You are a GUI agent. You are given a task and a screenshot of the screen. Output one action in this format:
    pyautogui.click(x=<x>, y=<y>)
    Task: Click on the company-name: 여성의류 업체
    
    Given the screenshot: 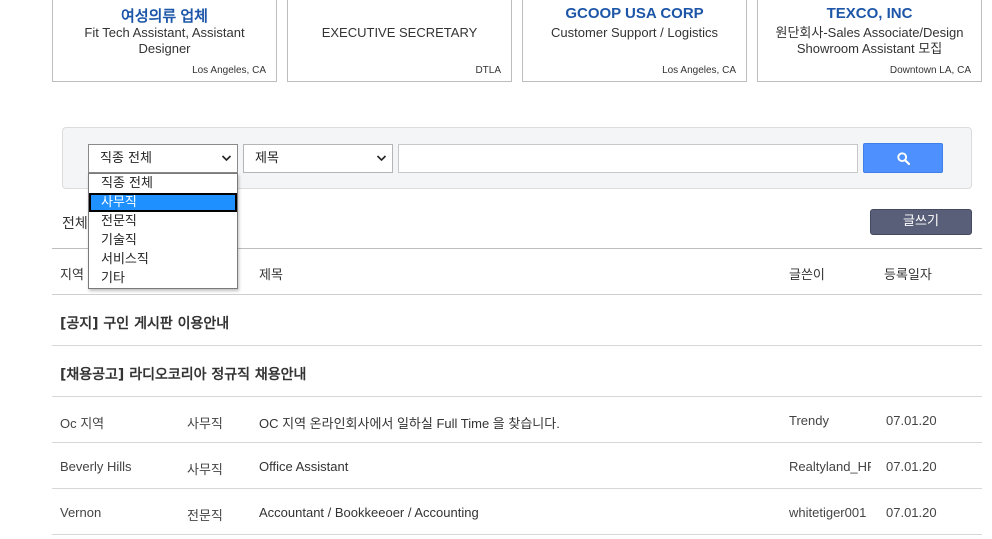 What is the action you would take?
    pyautogui.click(x=164, y=15)
    